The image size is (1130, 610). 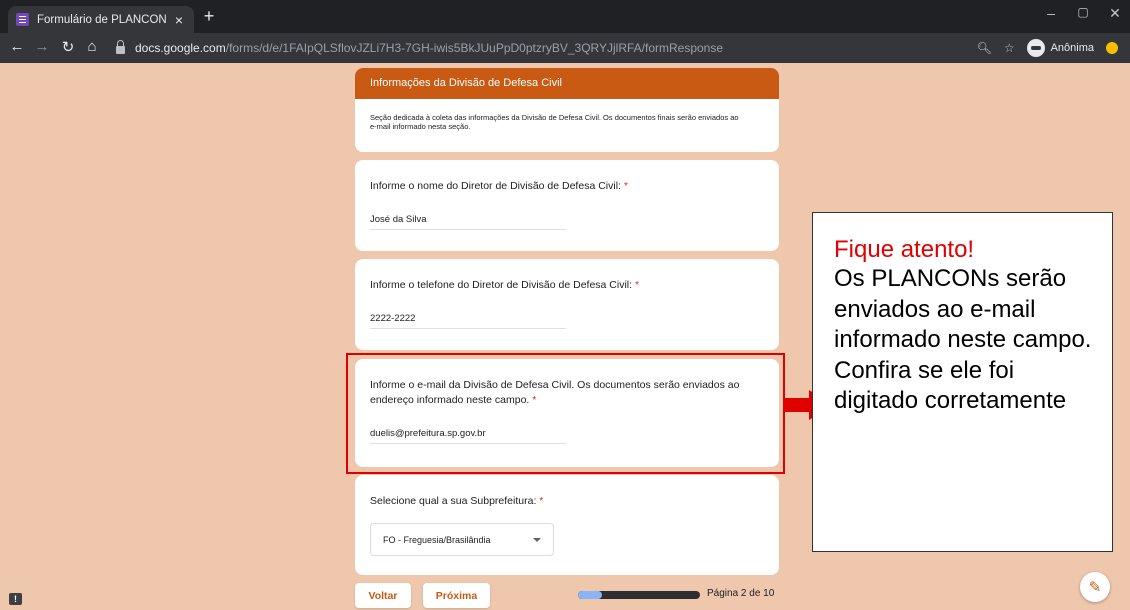 I want to click on profile-label: Anônima, so click(x=1072, y=48).